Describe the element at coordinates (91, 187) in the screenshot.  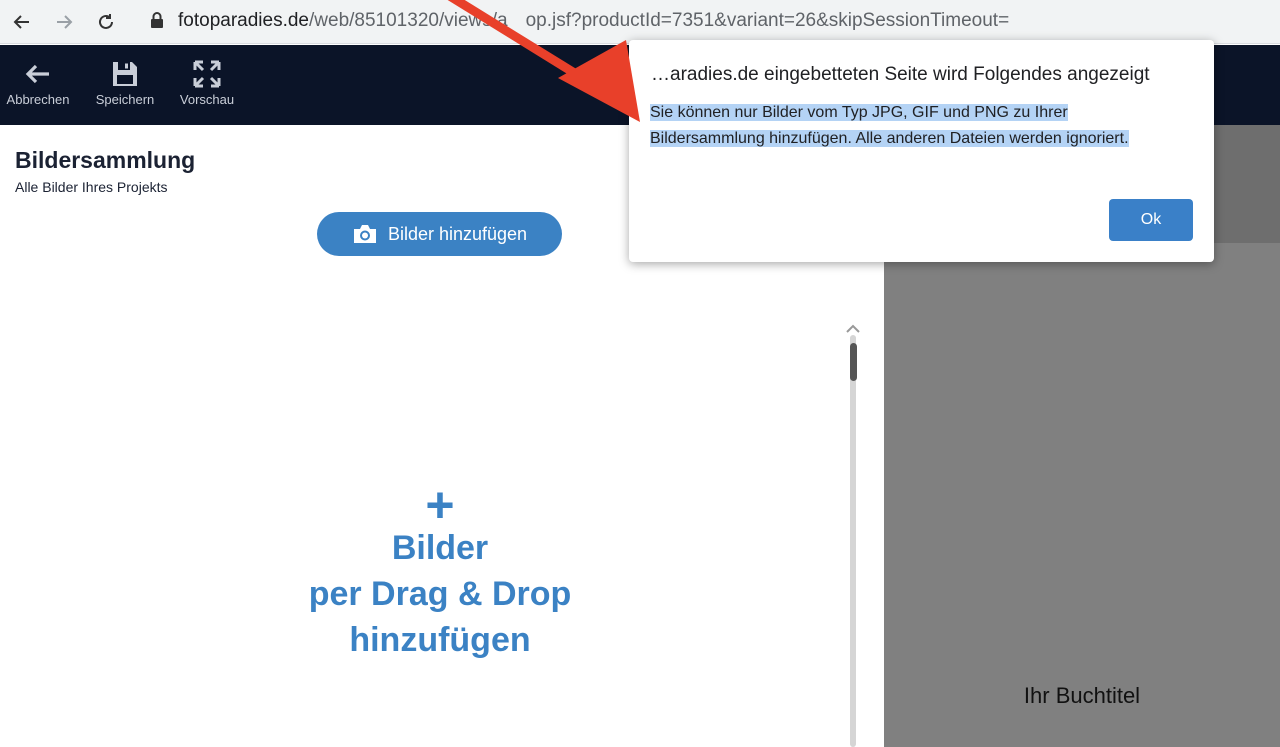
I see `panel-subtitle: Alle Bilder Ihres Projekts` at that location.